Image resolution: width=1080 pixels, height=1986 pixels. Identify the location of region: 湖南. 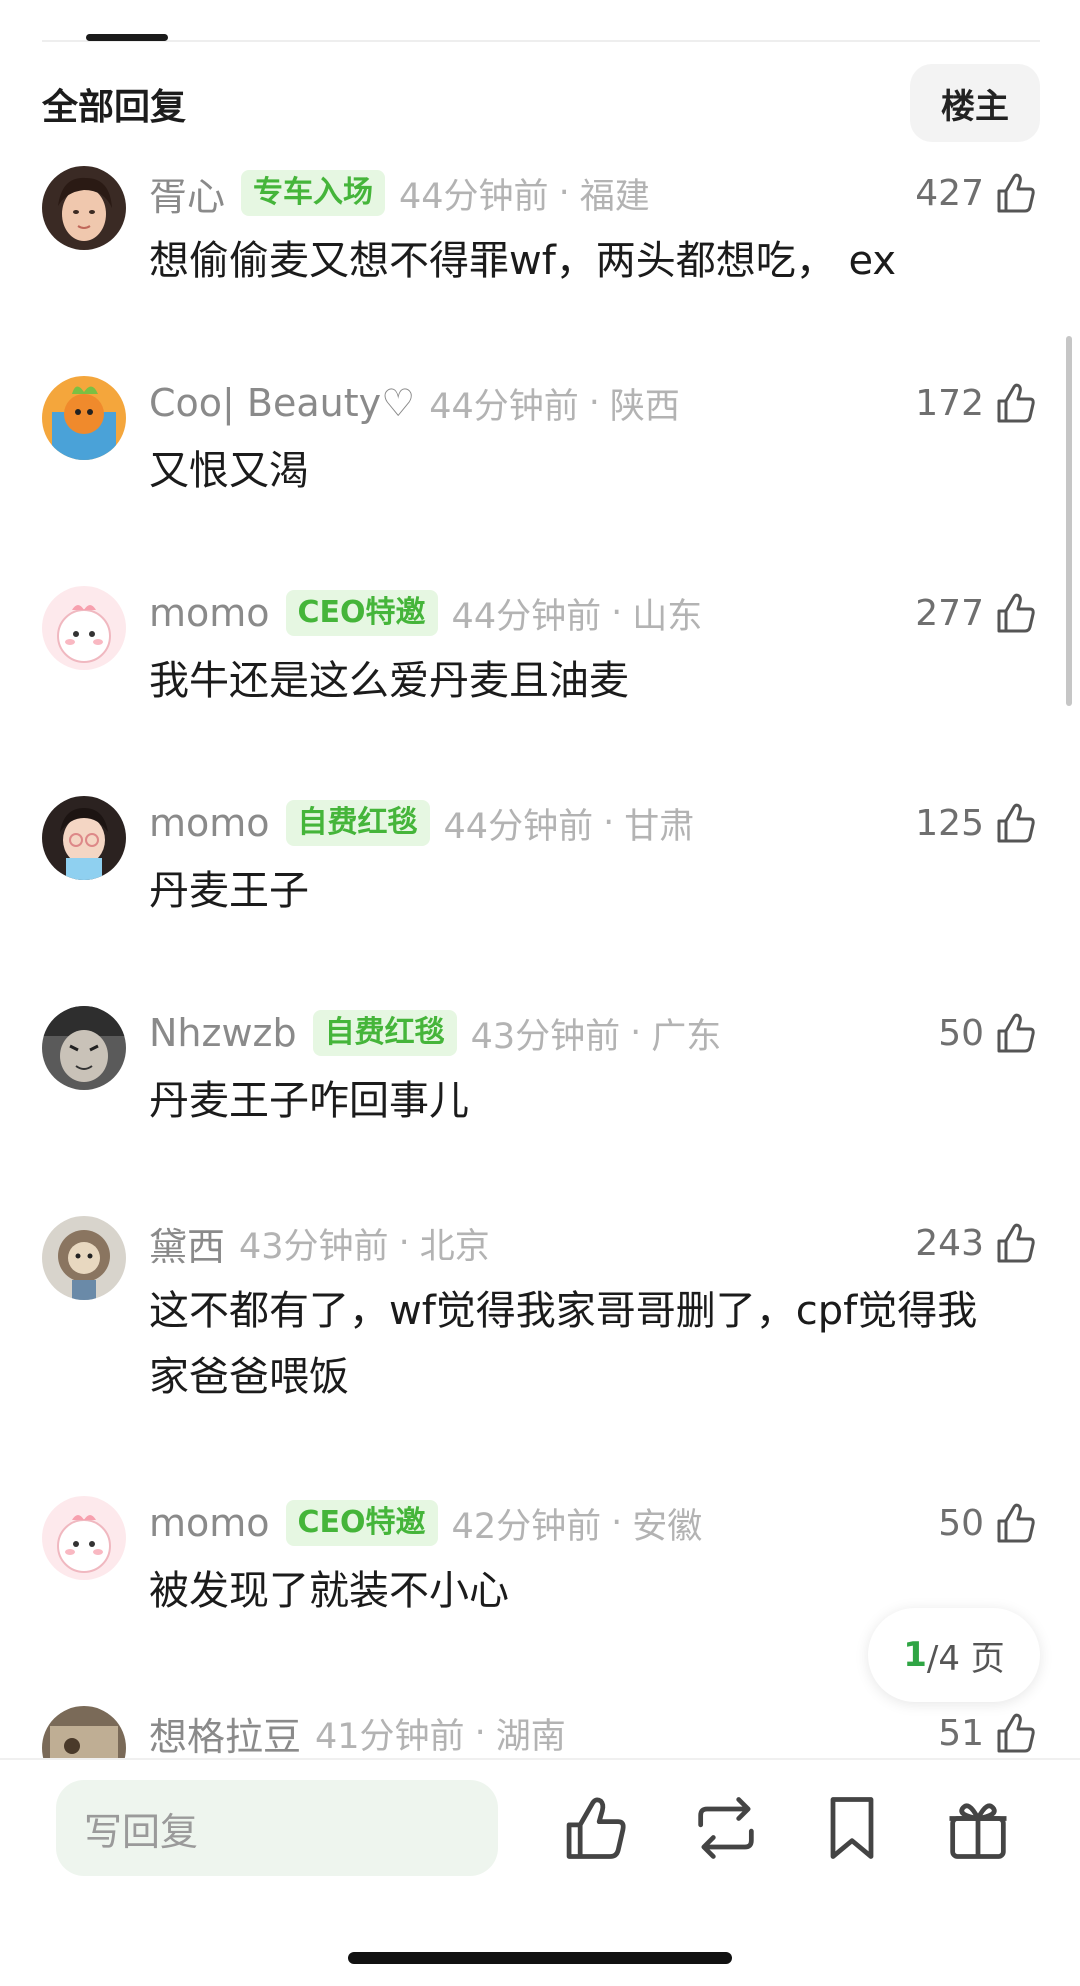
(530, 1736).